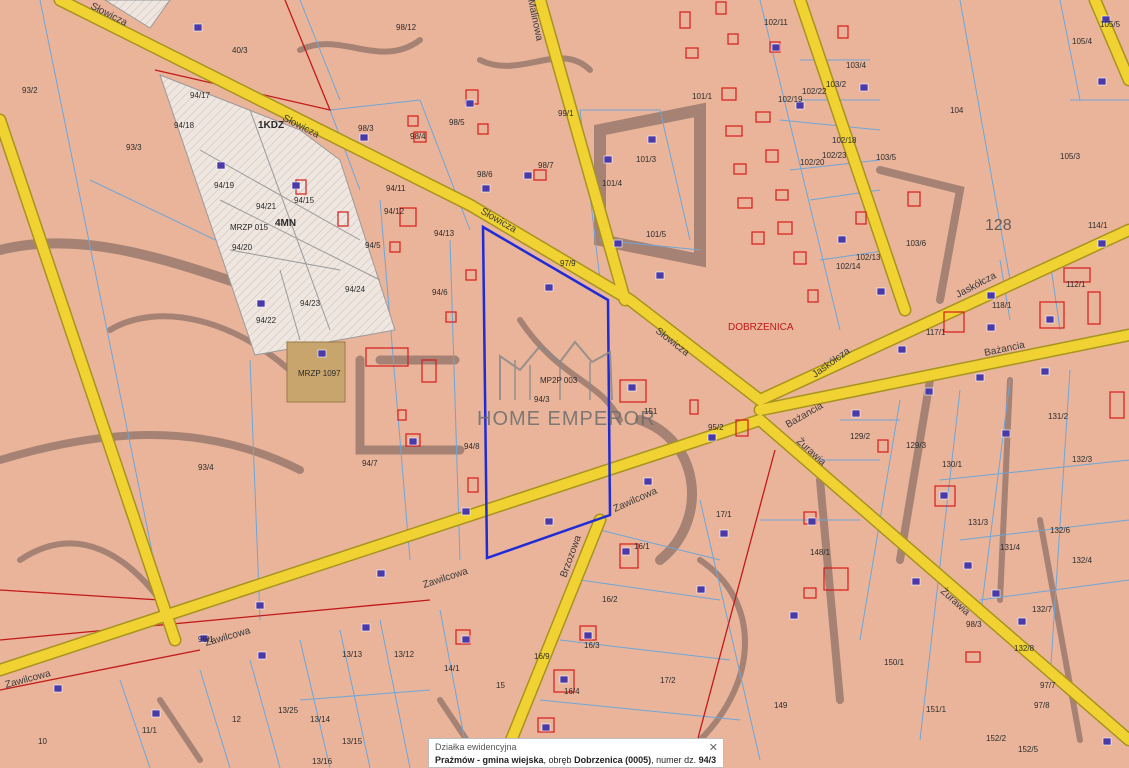 This screenshot has width=1129, height=768. What do you see at coordinates (642, 546) in the screenshot?
I see `parcel-label: 16/1` at bounding box center [642, 546].